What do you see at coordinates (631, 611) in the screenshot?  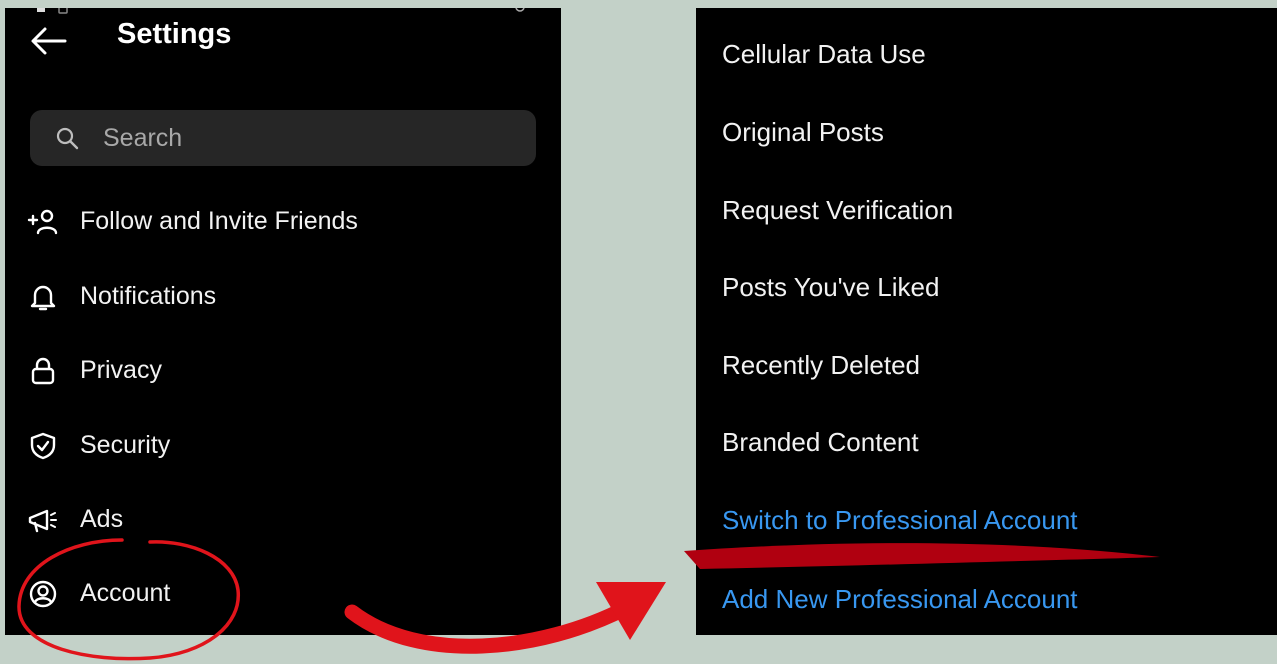 I see `arrow-head-icon` at bounding box center [631, 611].